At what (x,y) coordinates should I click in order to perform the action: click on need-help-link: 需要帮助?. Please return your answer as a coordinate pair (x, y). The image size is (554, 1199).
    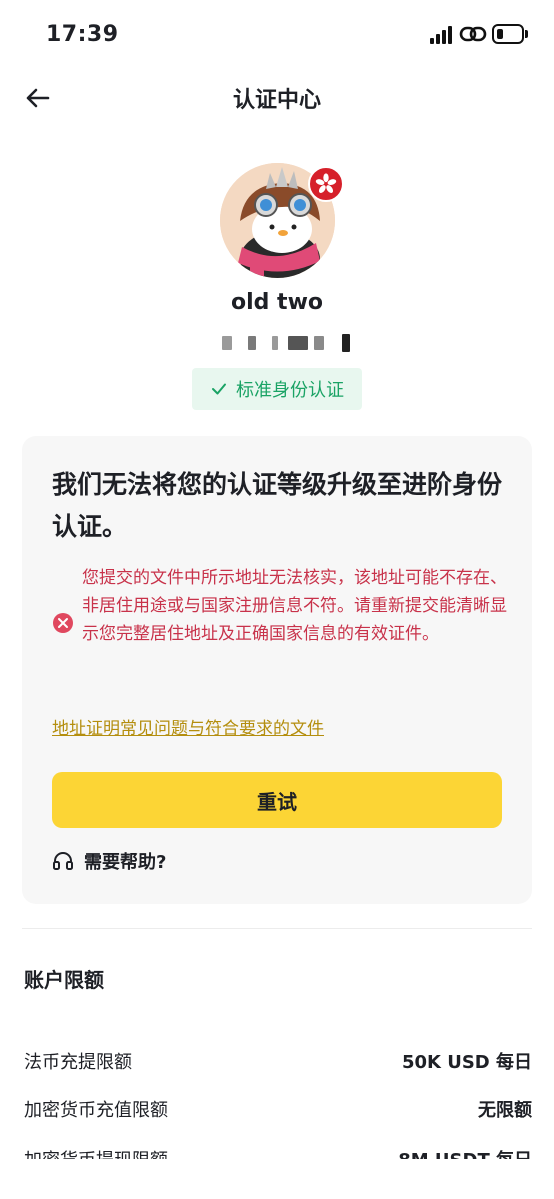
    Looking at the image, I should click on (109, 861).